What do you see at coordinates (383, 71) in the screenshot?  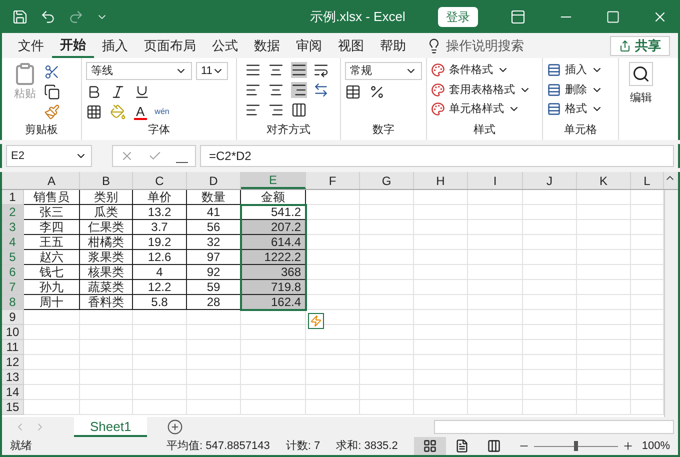 I see `number-format-field: 常规` at bounding box center [383, 71].